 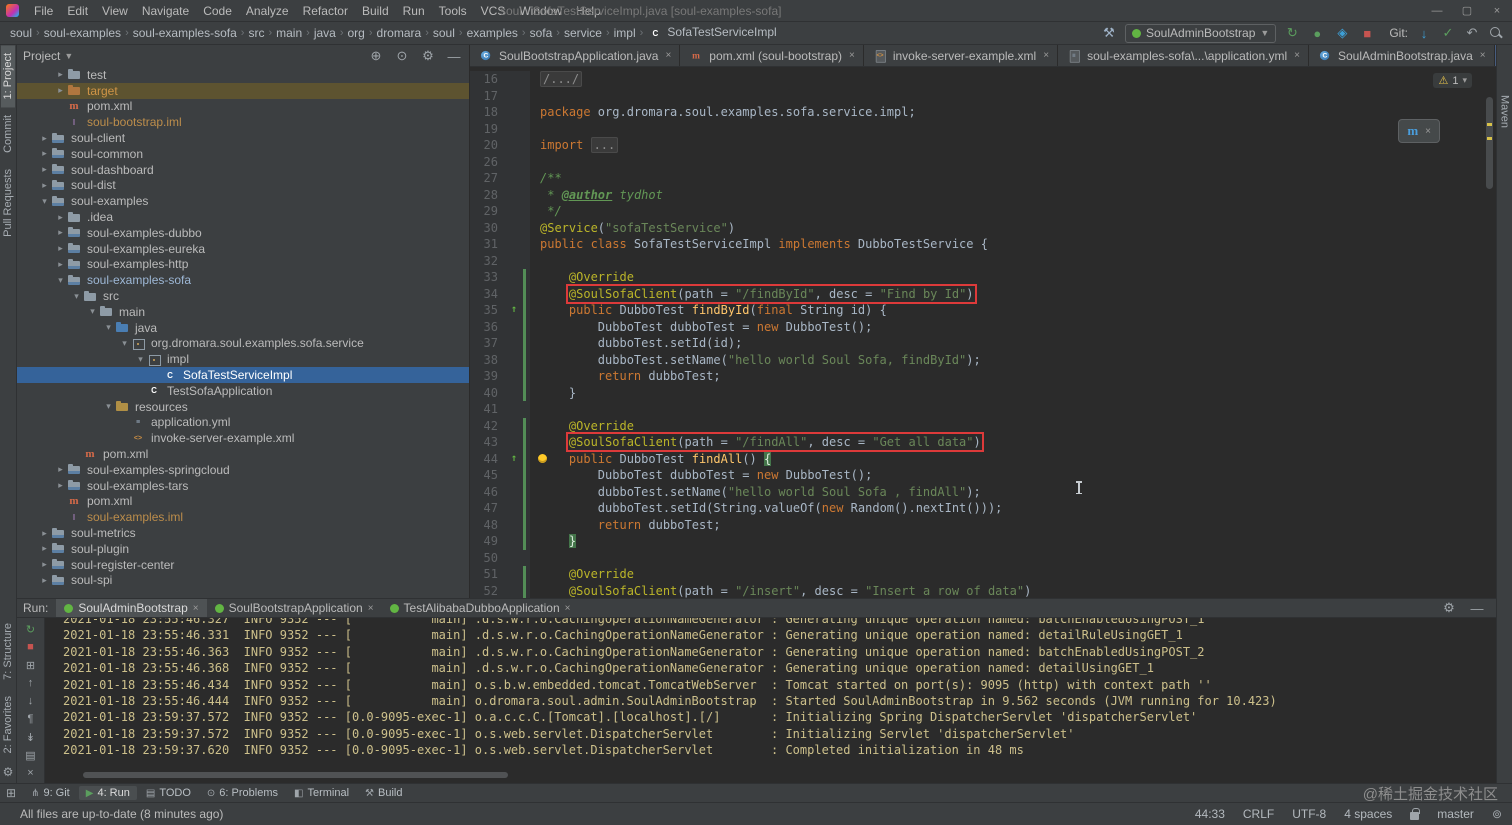 What do you see at coordinates (31, 737) in the screenshot?
I see `scroll-to-end-icon: ↡` at bounding box center [31, 737].